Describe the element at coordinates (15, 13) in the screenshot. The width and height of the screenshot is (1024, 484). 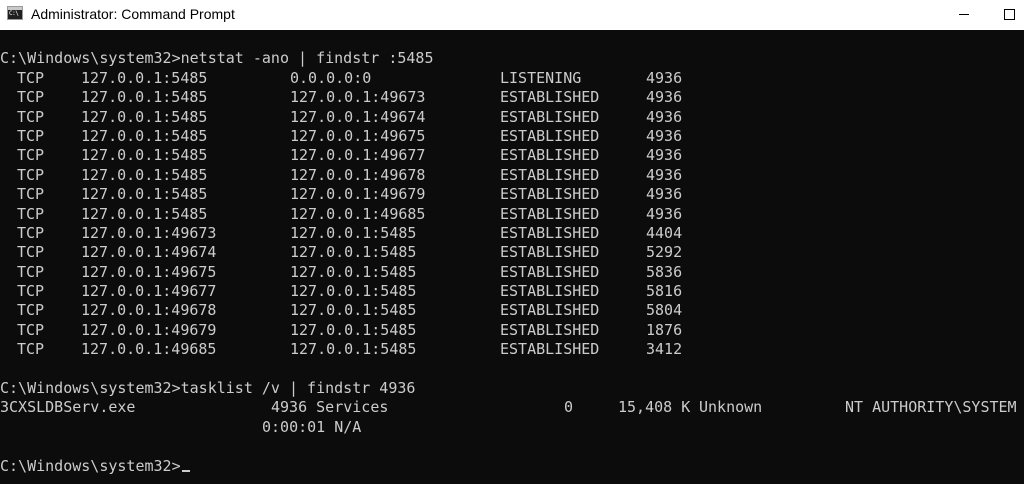
I see `cmd-icon: C:\` at that location.